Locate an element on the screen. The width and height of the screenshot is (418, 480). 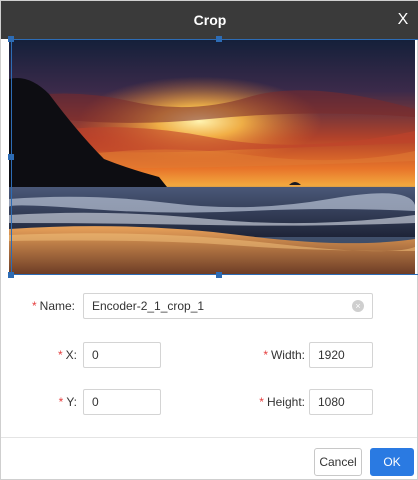
crop-handle-top is located at coordinates (219, 39).